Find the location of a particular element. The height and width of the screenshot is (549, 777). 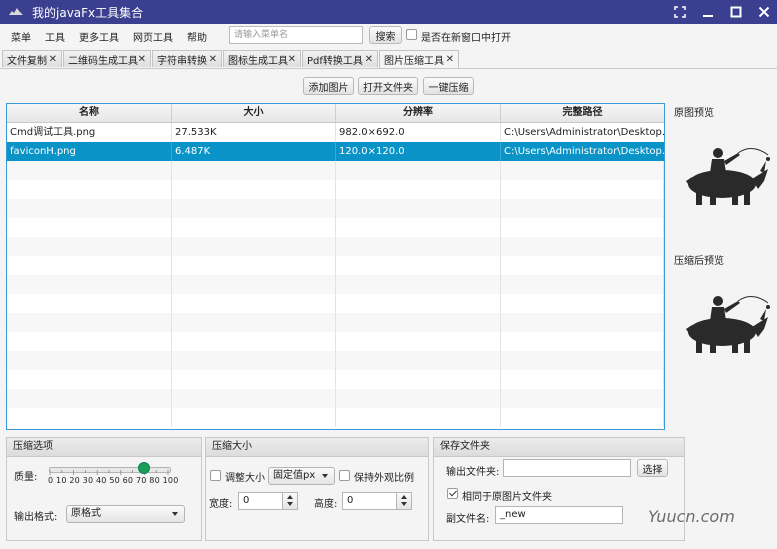

keep-ratio-label: 保持外观比例 is located at coordinates (384, 478).